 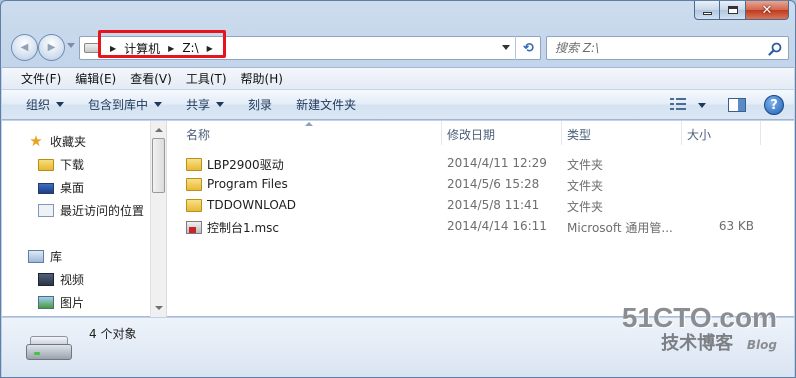 I want to click on recent-places-icon, so click(x=46, y=210).